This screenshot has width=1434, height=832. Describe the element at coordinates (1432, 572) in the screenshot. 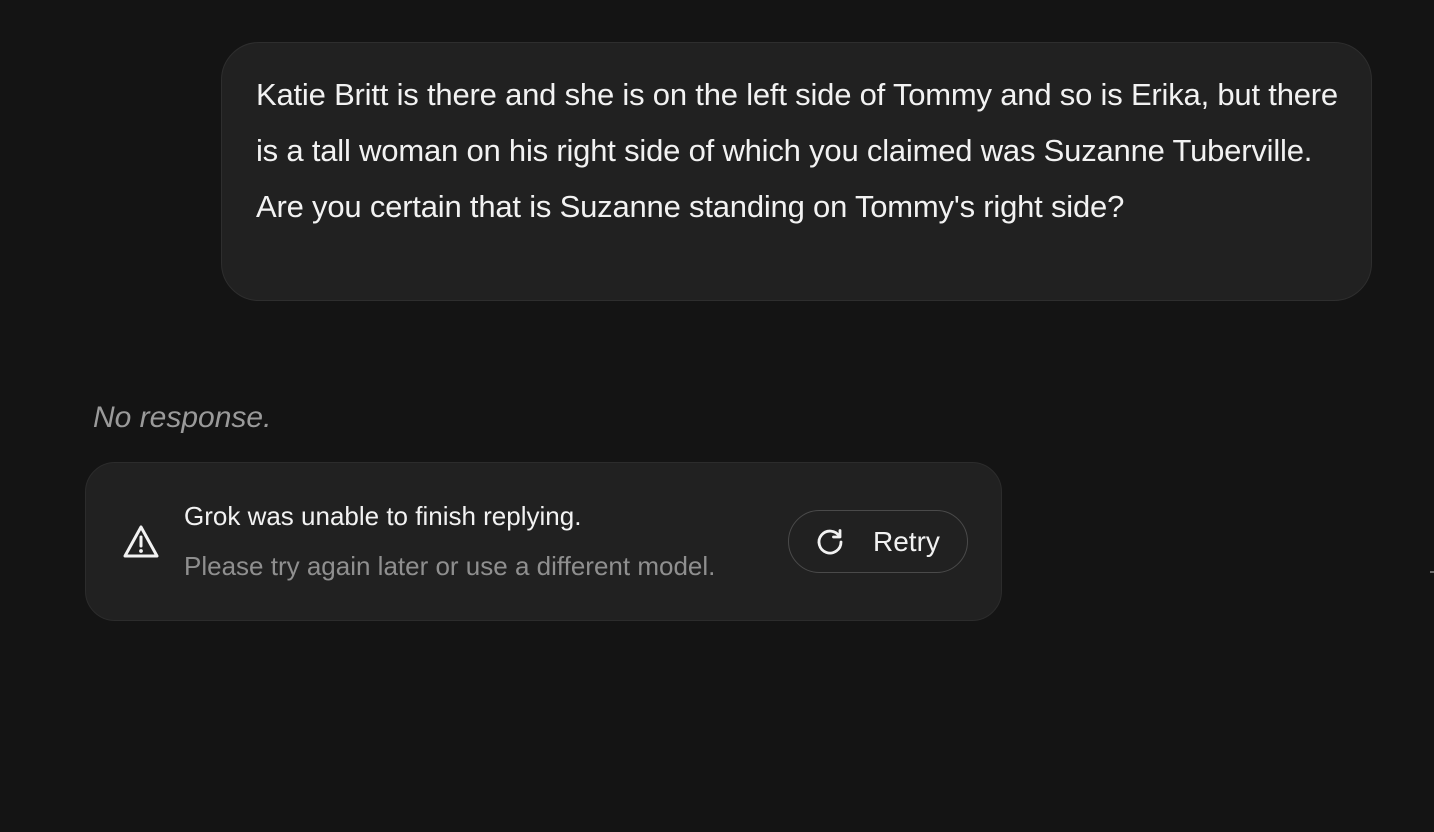

I see `scroll-edge-marker` at that location.